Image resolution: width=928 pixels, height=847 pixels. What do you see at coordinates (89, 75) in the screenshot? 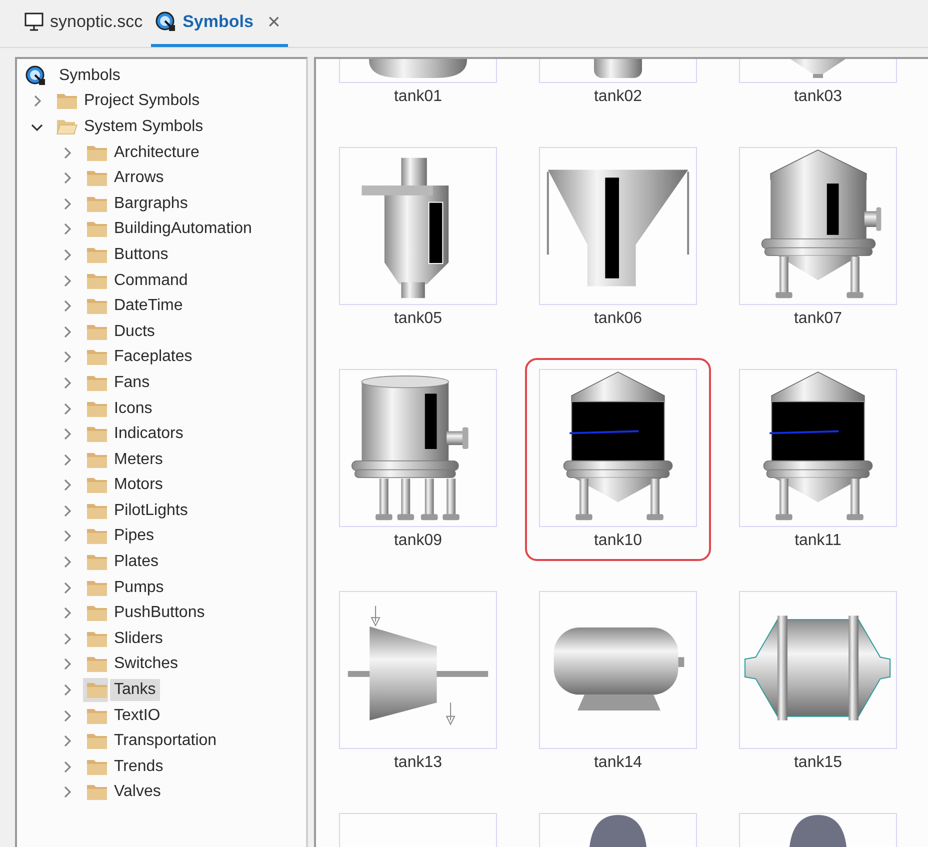
I see `tree-item: Symbols` at bounding box center [89, 75].